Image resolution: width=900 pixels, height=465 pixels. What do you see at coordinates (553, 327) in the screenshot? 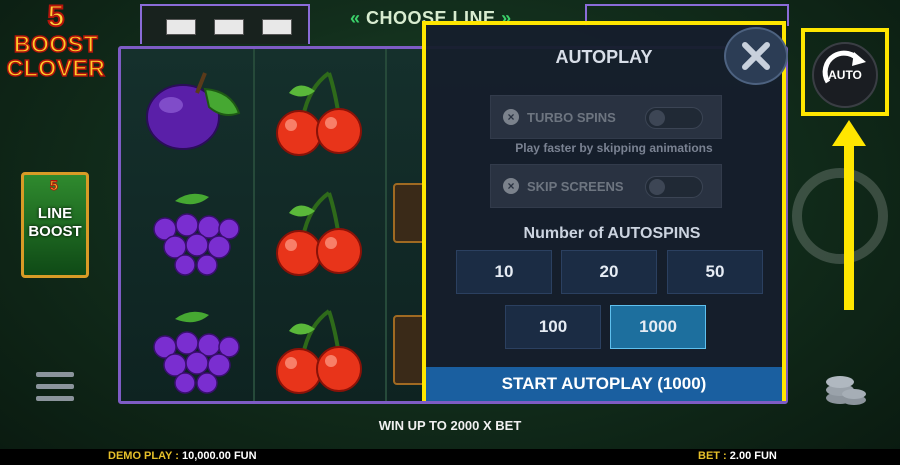
I see `autospins-option-100: 100` at bounding box center [553, 327].